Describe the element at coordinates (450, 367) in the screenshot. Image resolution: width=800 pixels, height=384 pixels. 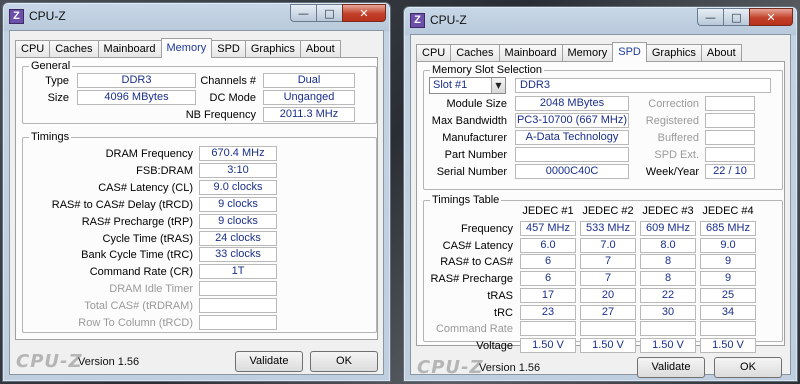
I see `cpuz-brand-logo: CPU-Z` at that location.